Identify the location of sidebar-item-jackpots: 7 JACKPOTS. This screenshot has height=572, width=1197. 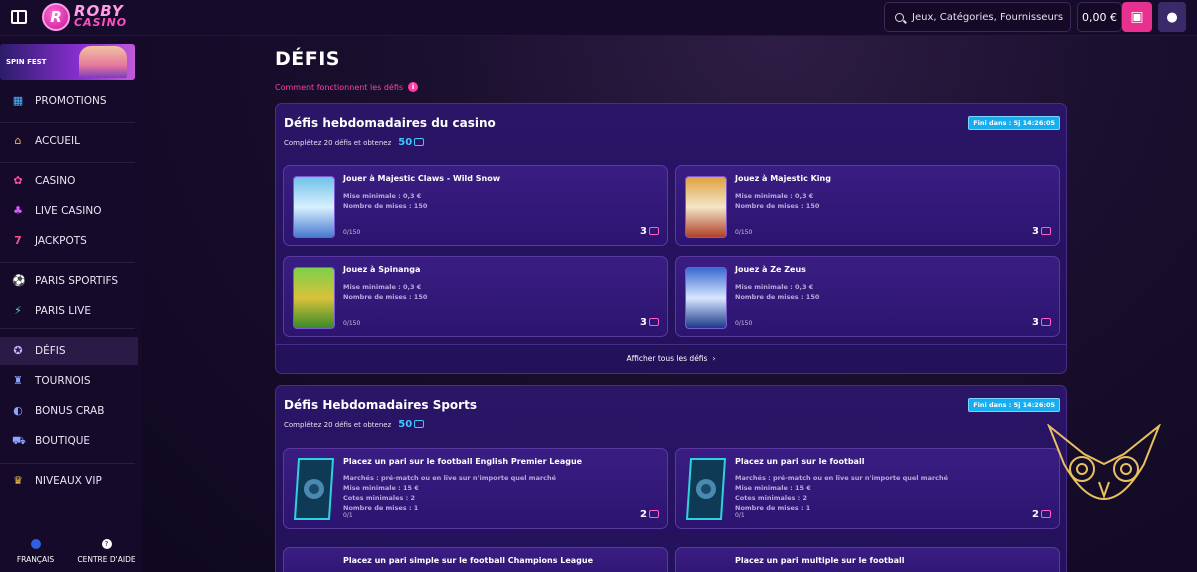
(69, 241).